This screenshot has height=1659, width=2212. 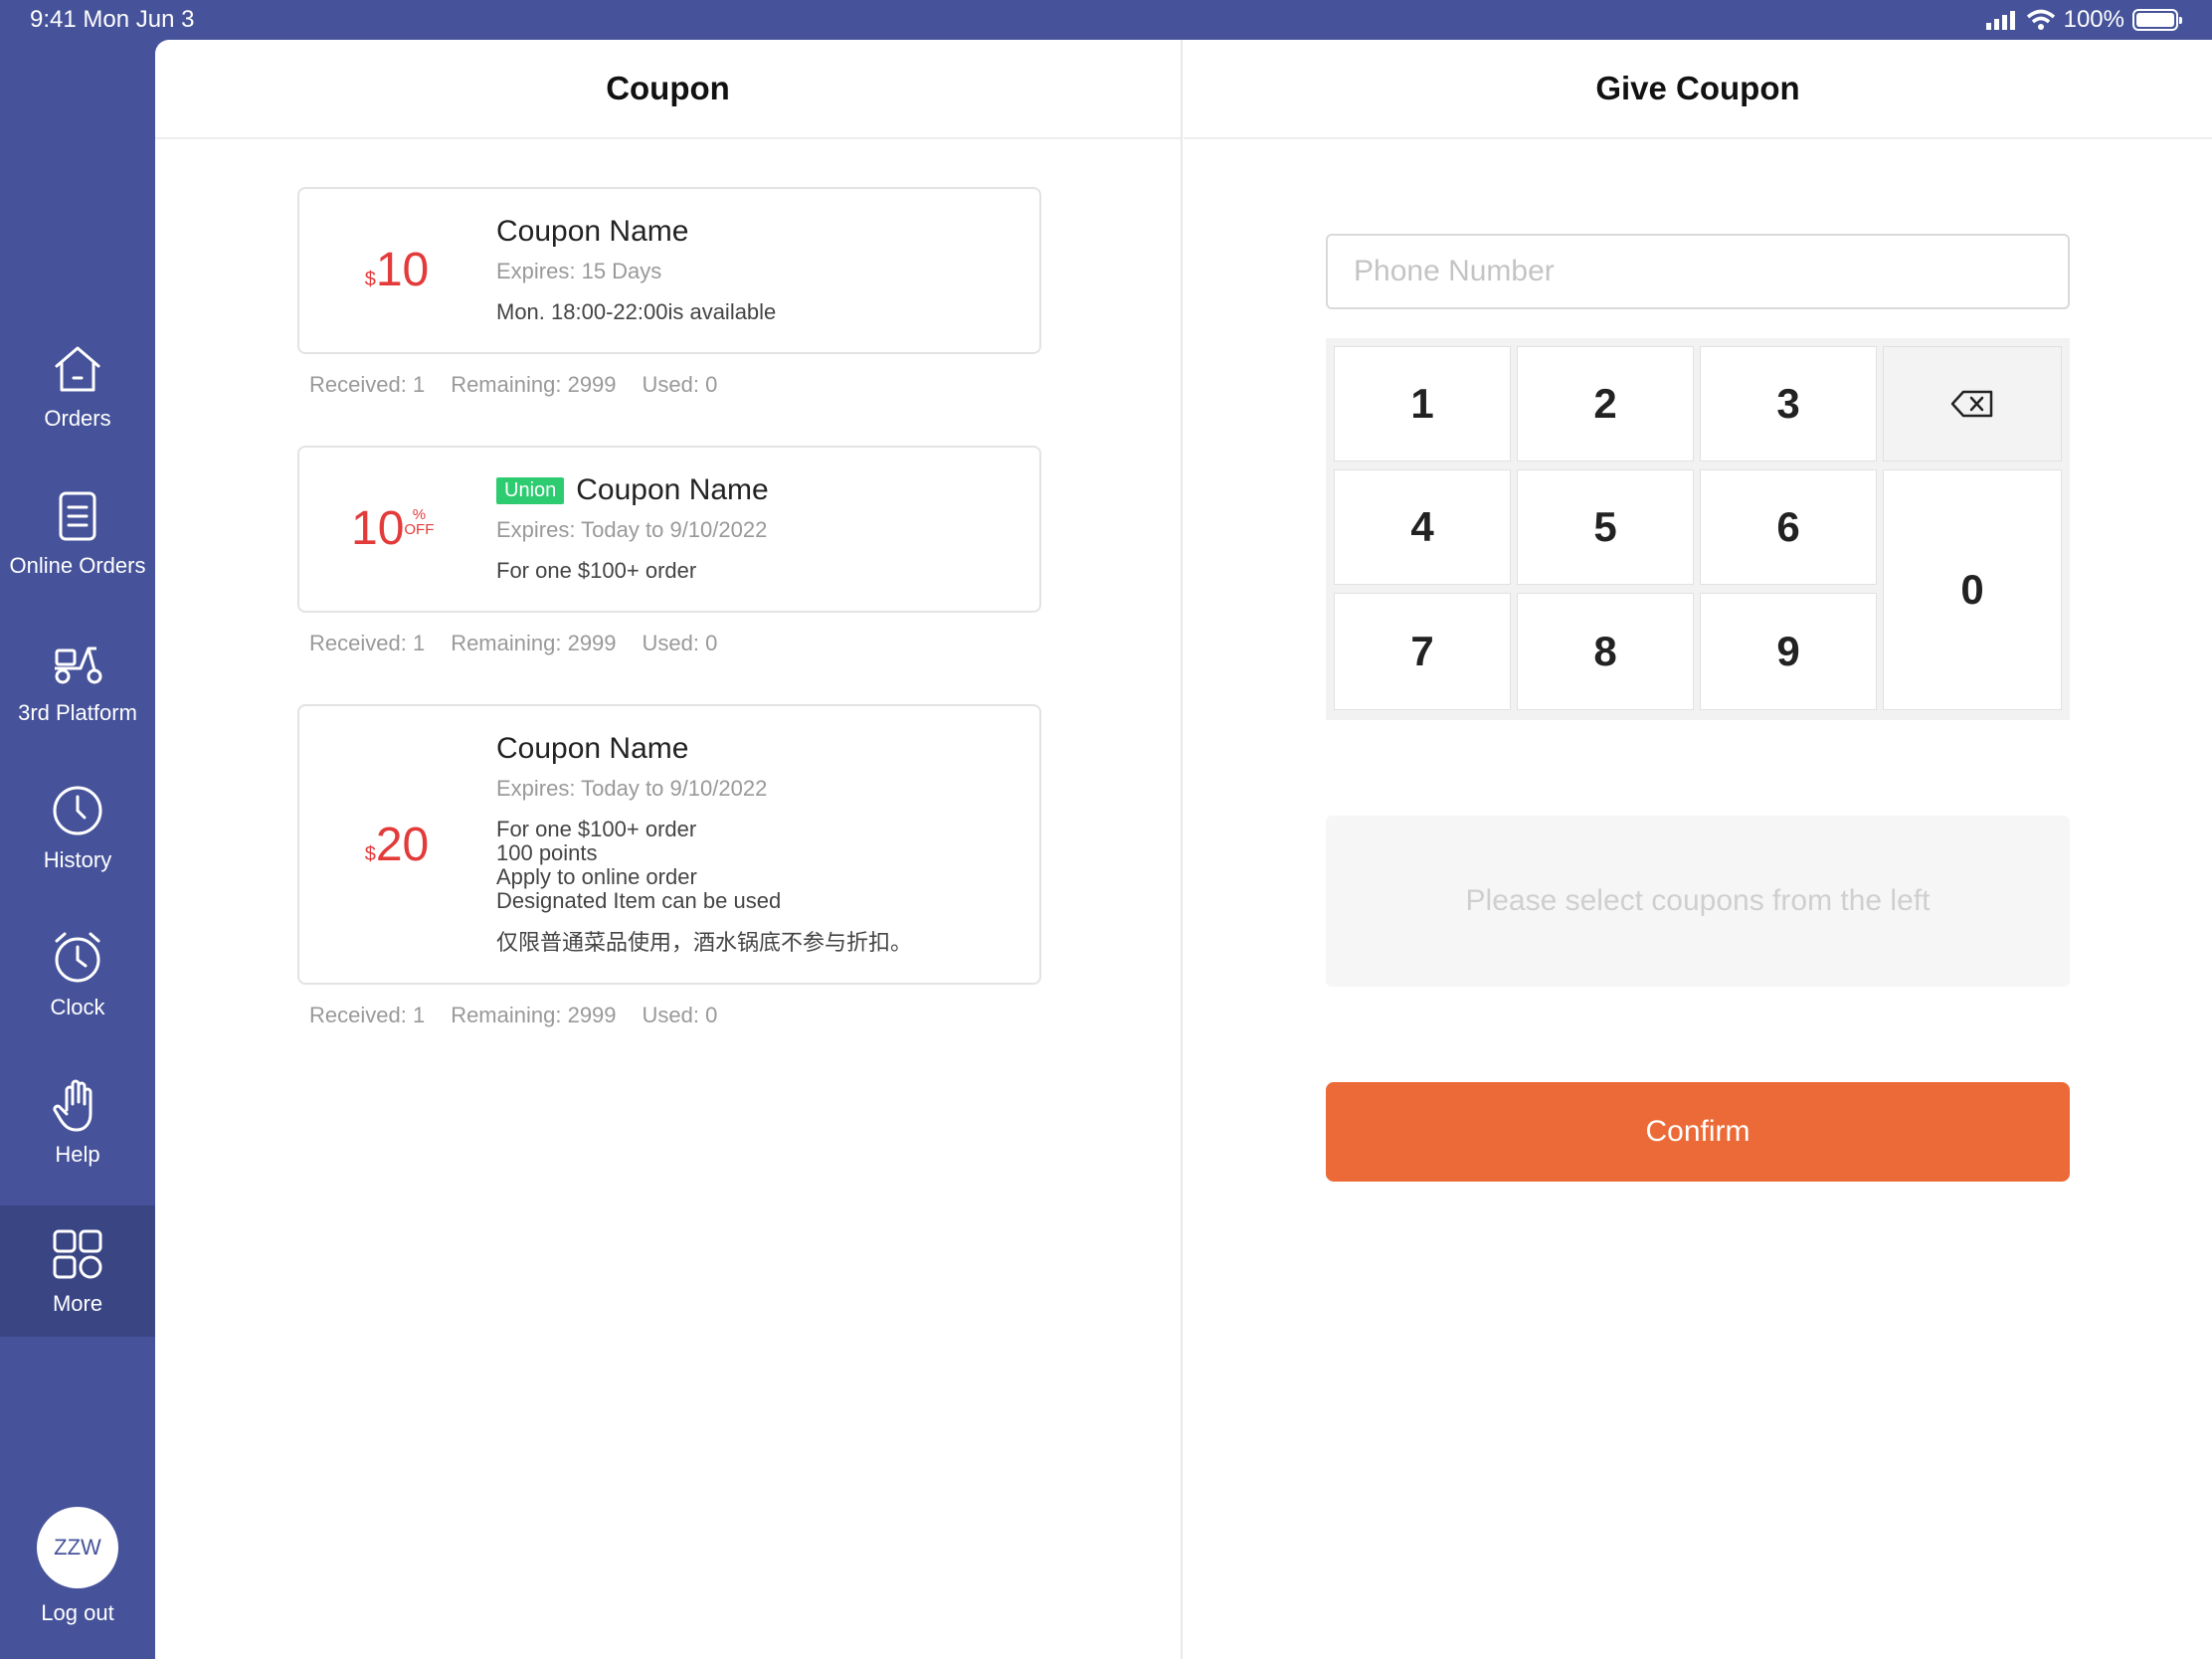 I want to click on coupon-description: For one $100+ order, so click(x=757, y=571).